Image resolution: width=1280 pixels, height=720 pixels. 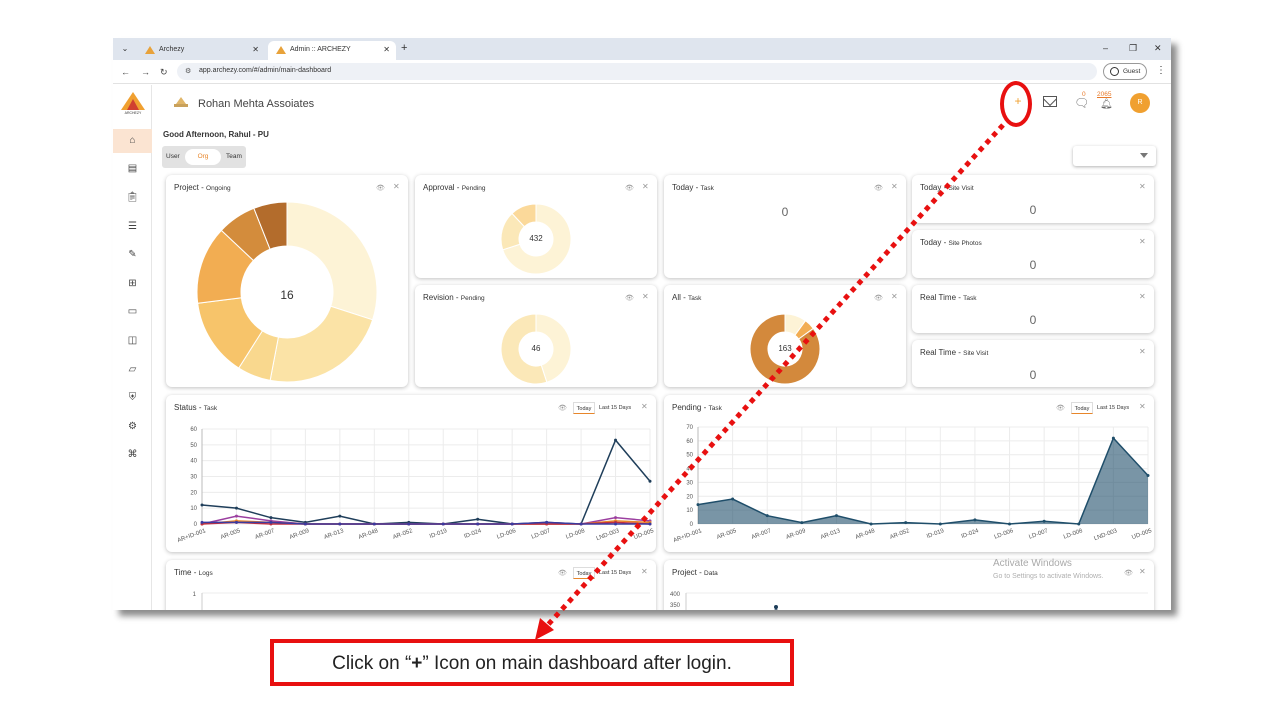 I want to click on back-icon: ←, so click(x=125, y=72).